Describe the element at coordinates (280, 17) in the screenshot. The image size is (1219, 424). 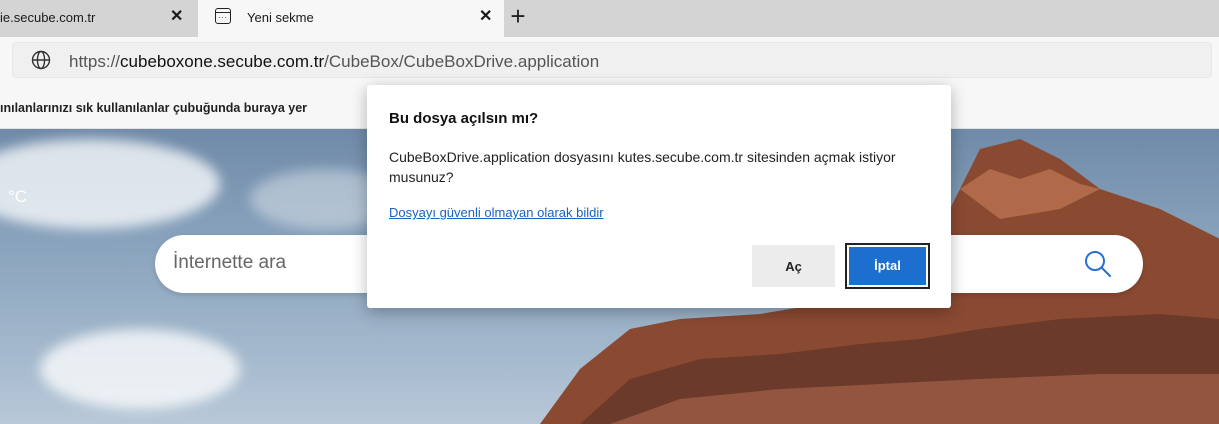
I see `tab-title: Yeni sekme` at that location.